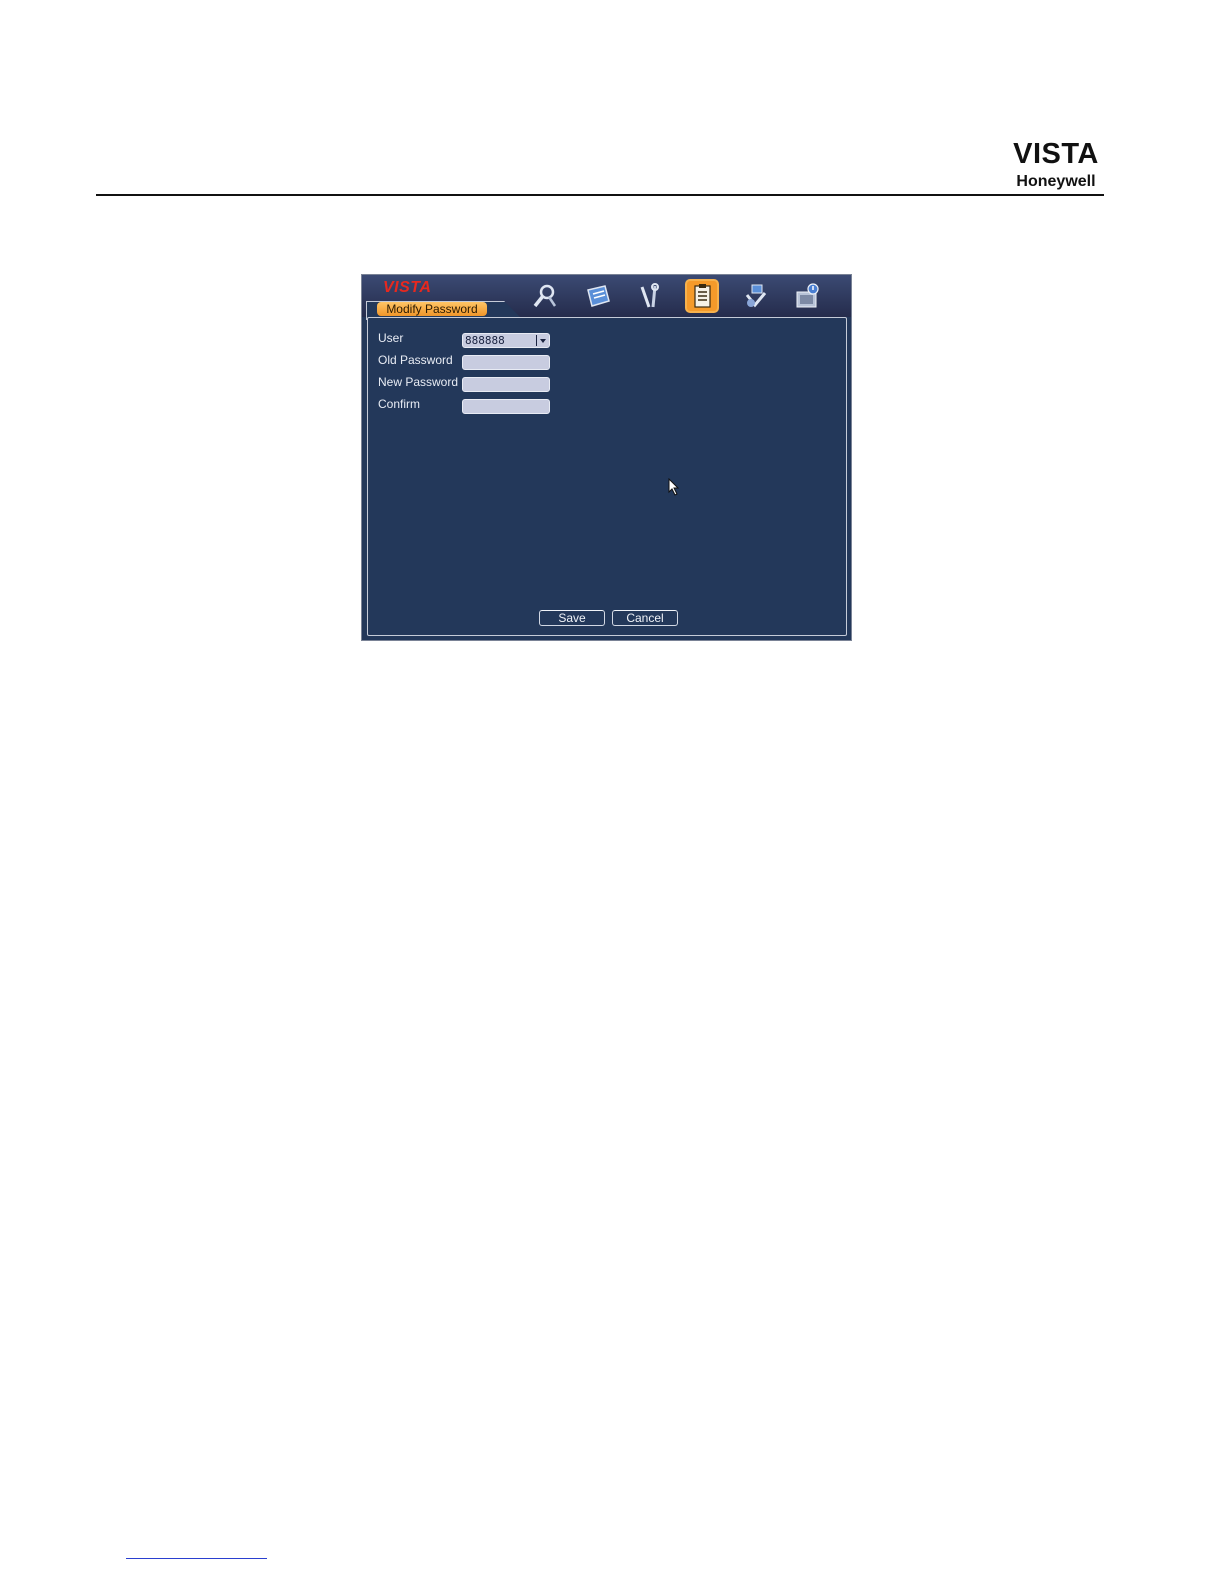 The height and width of the screenshot is (1584, 1224). I want to click on brand-primary: VISTA, so click(1056, 154).